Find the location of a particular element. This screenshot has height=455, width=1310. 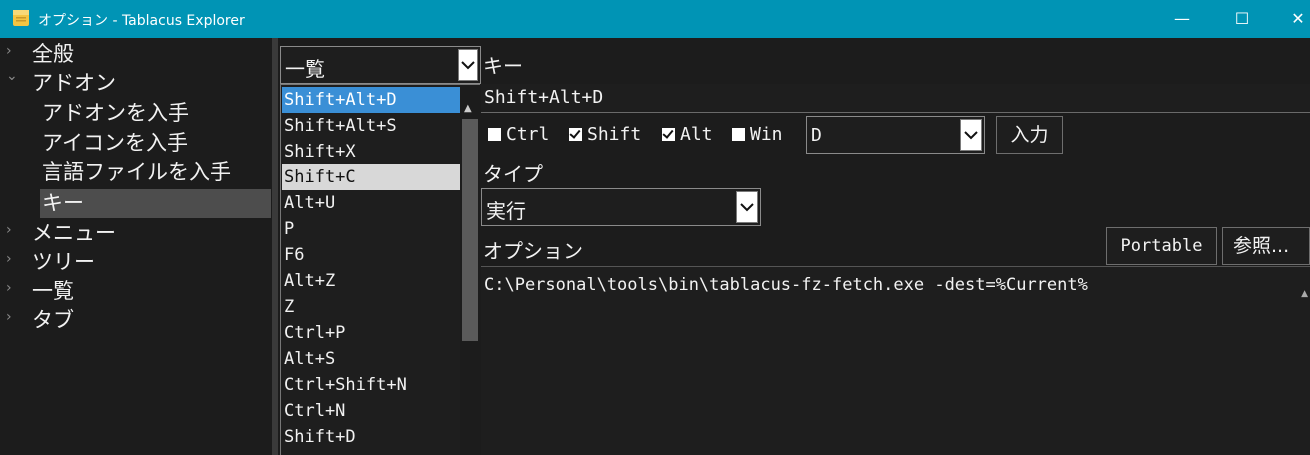

tree-item-addons: アドオン is located at coordinates (74, 83).